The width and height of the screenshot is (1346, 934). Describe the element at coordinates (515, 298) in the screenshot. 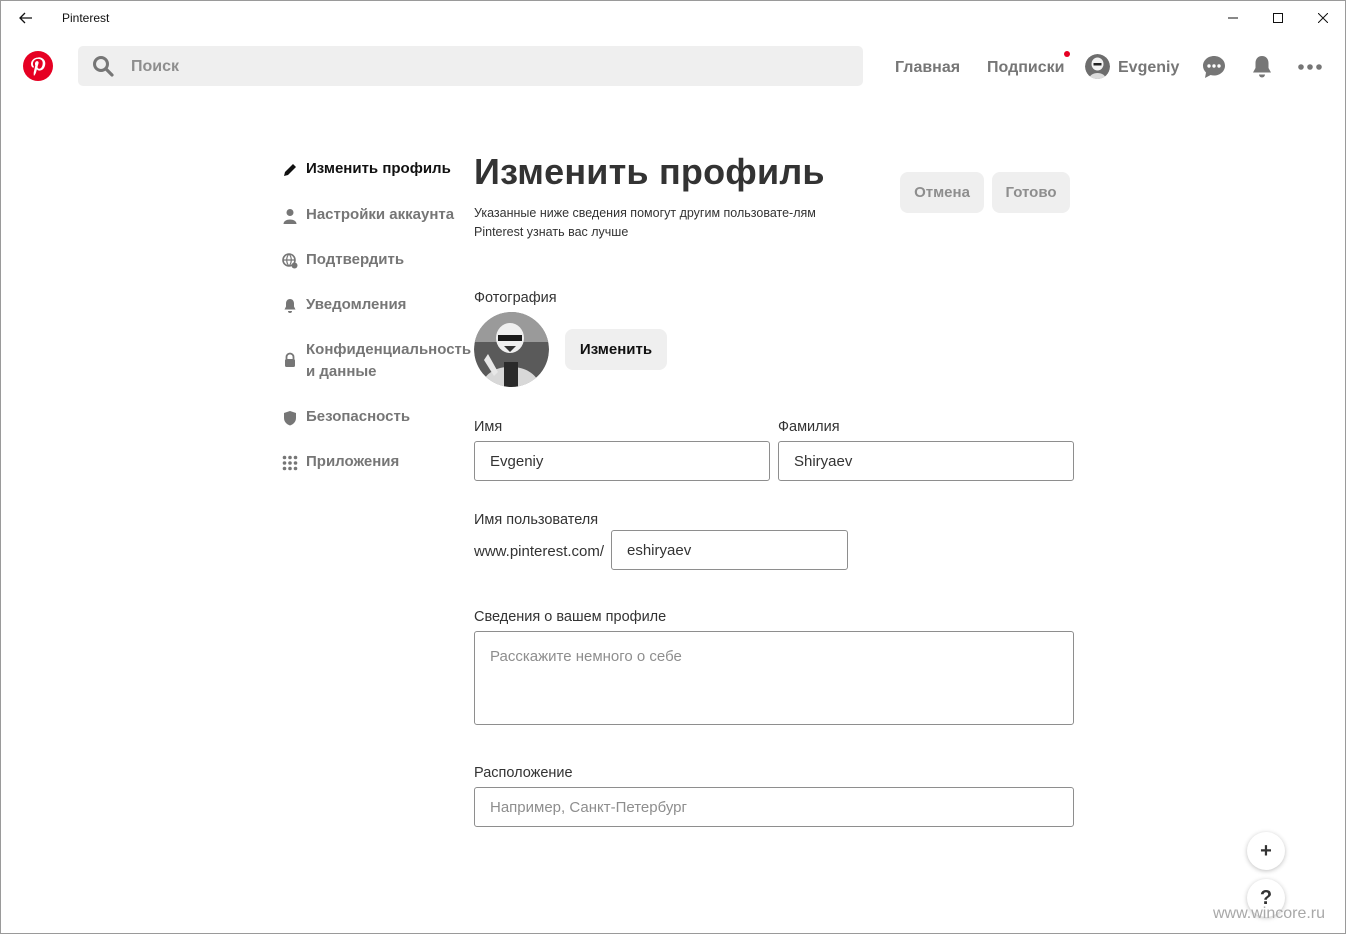

I see `photo-label: Фотография` at that location.